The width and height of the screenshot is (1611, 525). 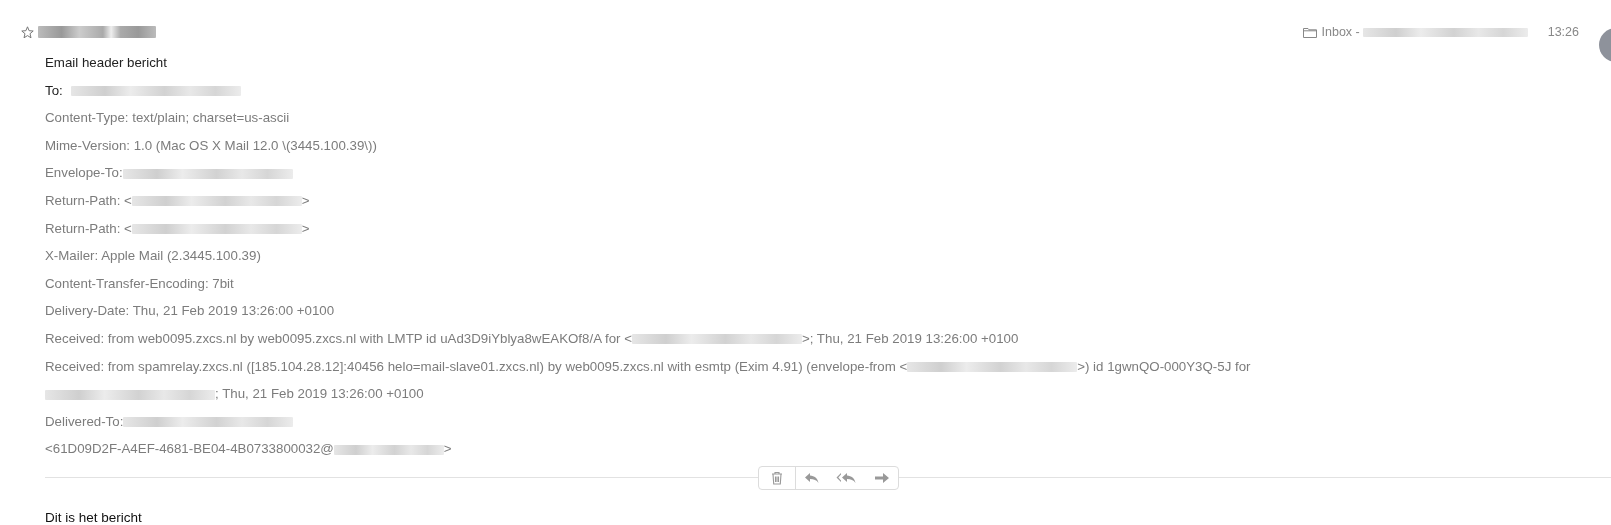 What do you see at coordinates (881, 477) in the screenshot?
I see `forward-icon` at bounding box center [881, 477].